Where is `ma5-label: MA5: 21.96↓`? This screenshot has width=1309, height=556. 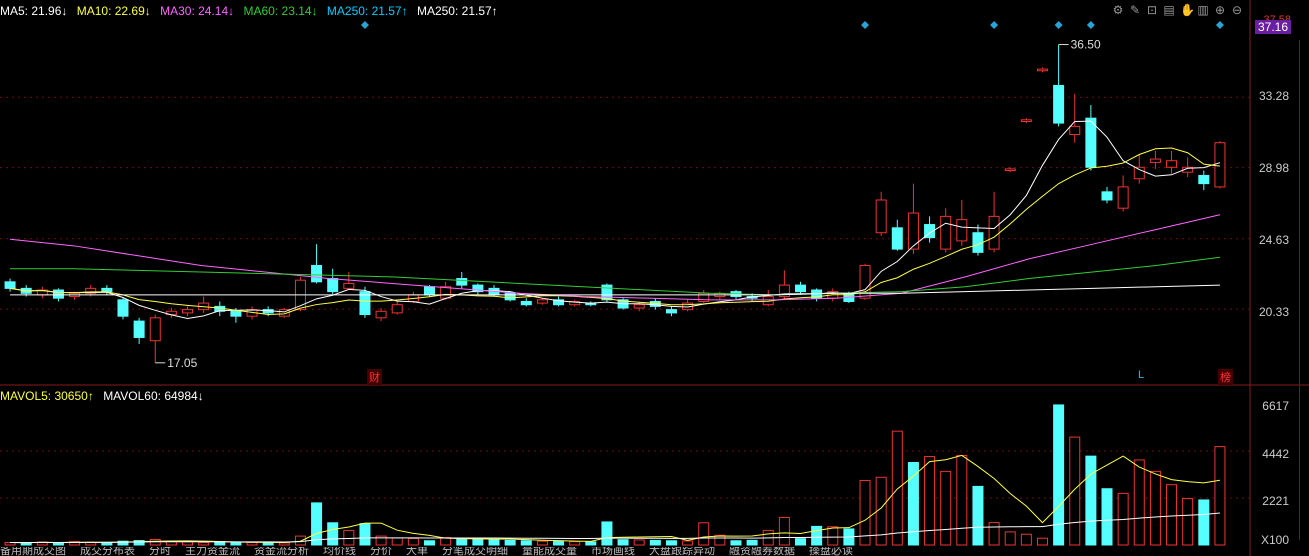 ma5-label: MA5: 21.96↓ is located at coordinates (34, 11).